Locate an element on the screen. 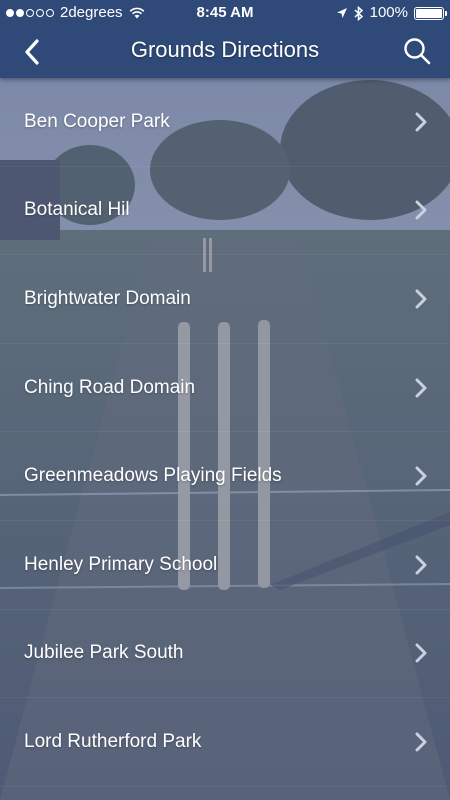 This screenshot has height=800, width=450. list-item: Lord Rutherford Park is located at coordinates (225, 742).